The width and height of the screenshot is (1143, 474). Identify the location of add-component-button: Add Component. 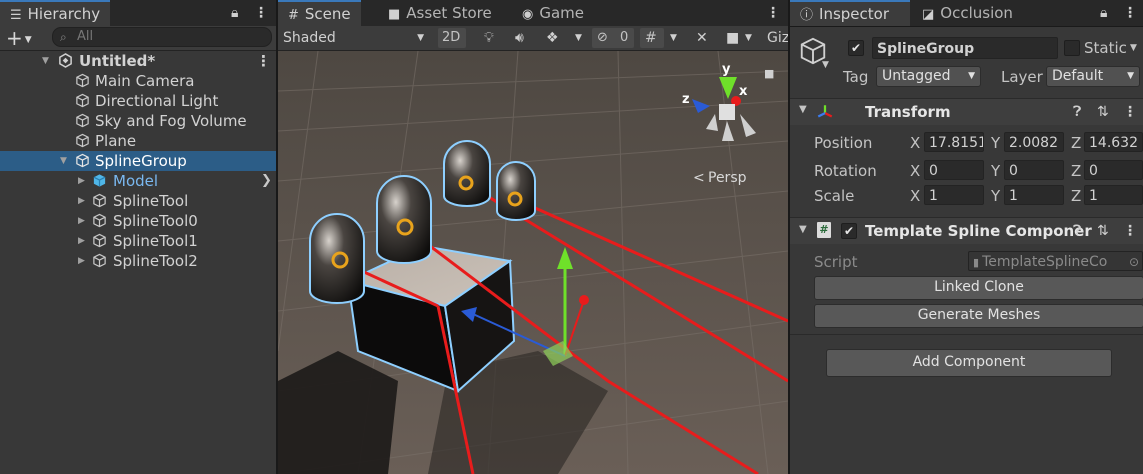
(969, 363).